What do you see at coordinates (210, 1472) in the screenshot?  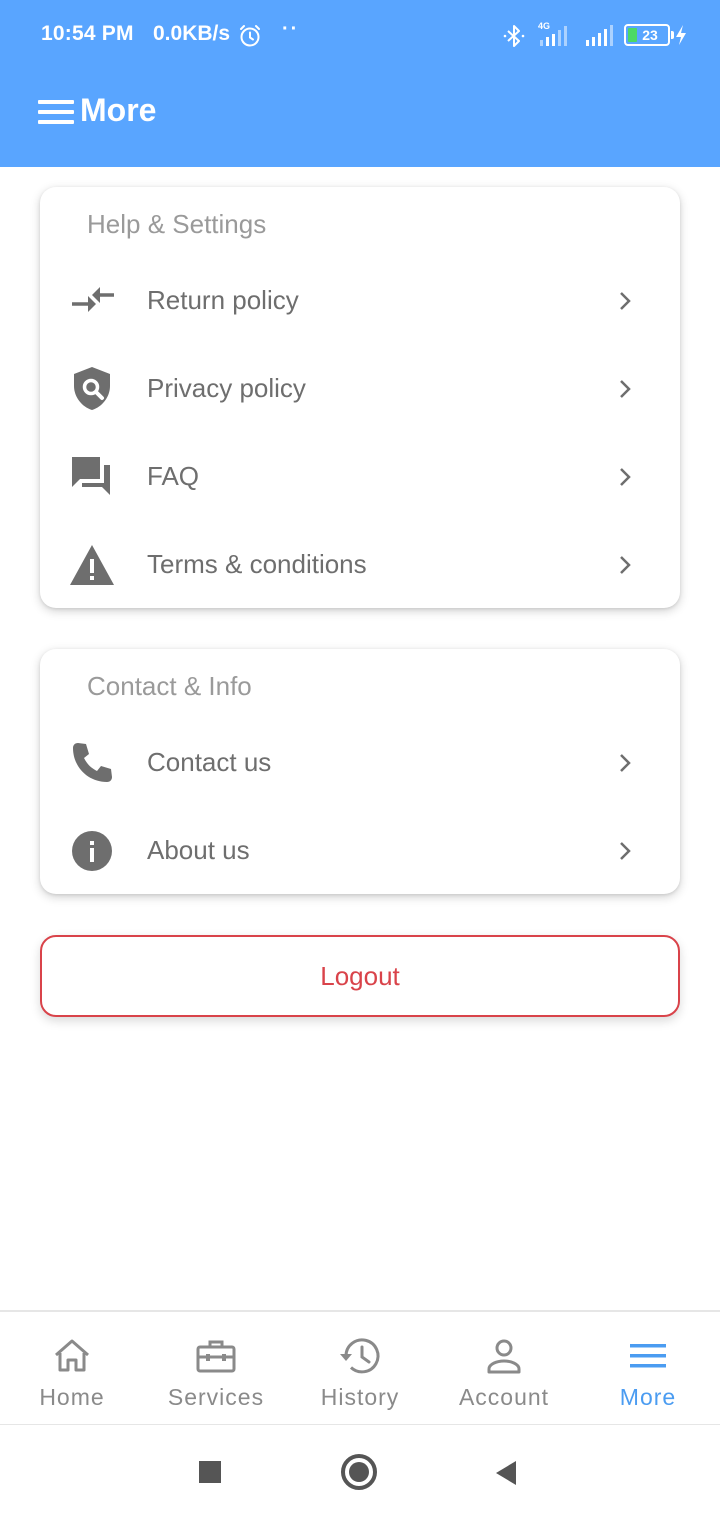 I see `recents-button` at bounding box center [210, 1472].